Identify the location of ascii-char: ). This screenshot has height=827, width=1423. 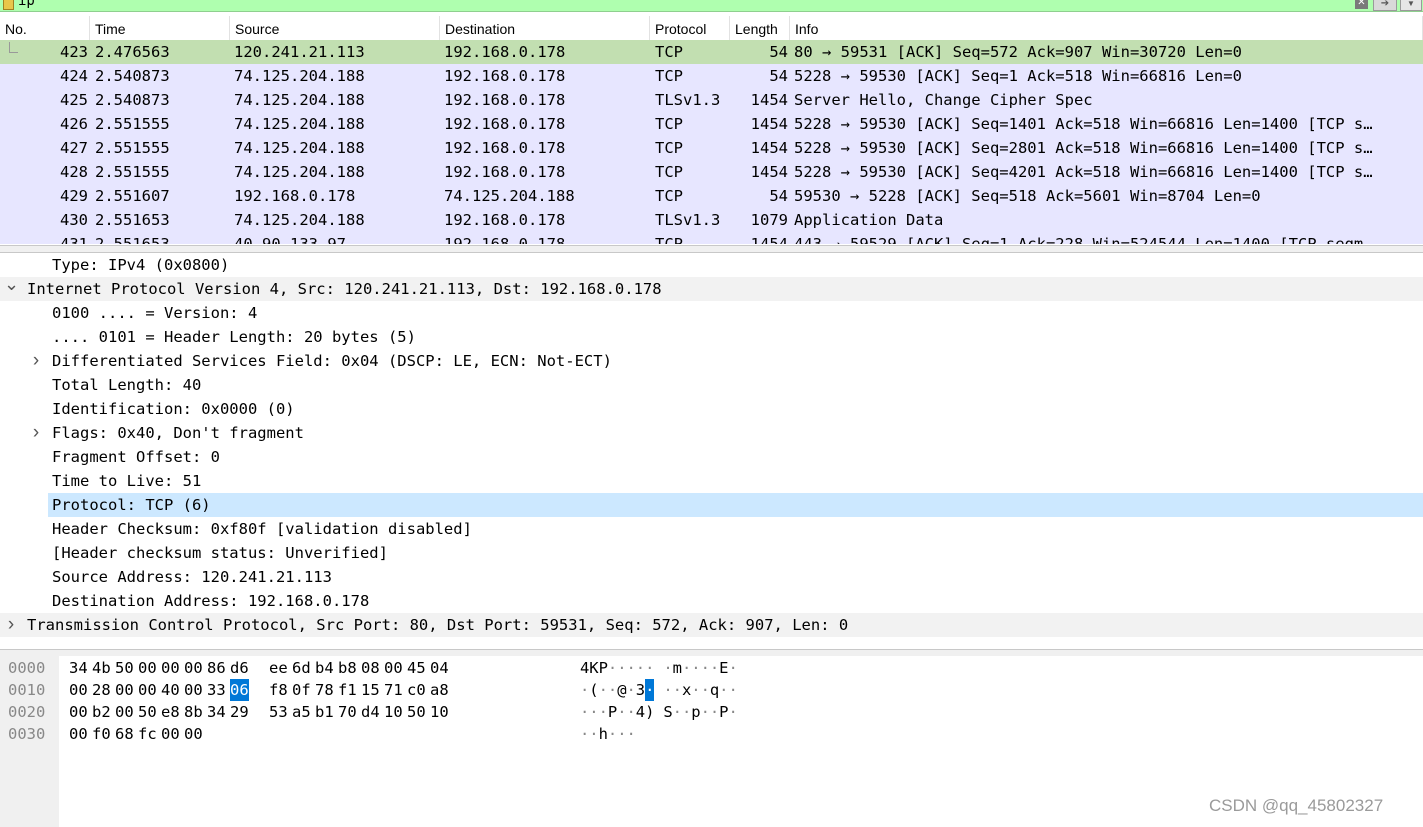
(649, 712).